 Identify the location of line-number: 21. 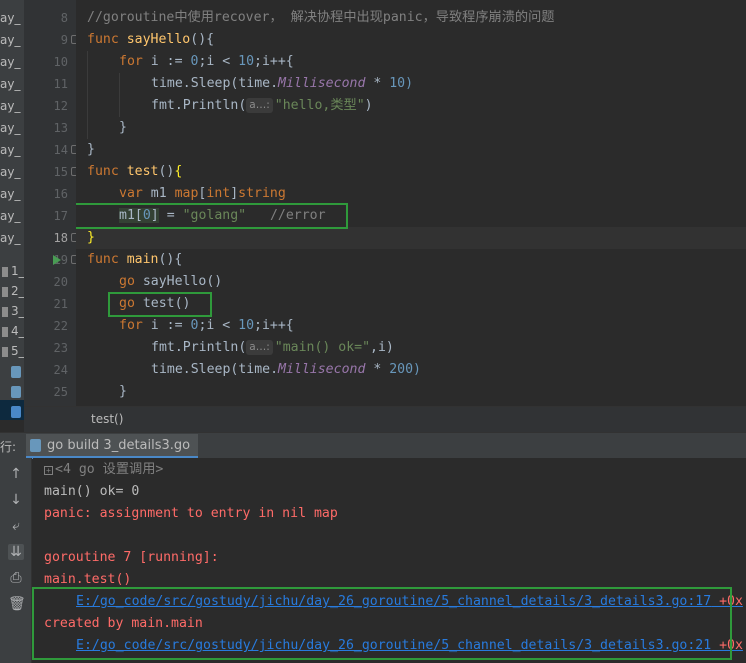
(60, 304).